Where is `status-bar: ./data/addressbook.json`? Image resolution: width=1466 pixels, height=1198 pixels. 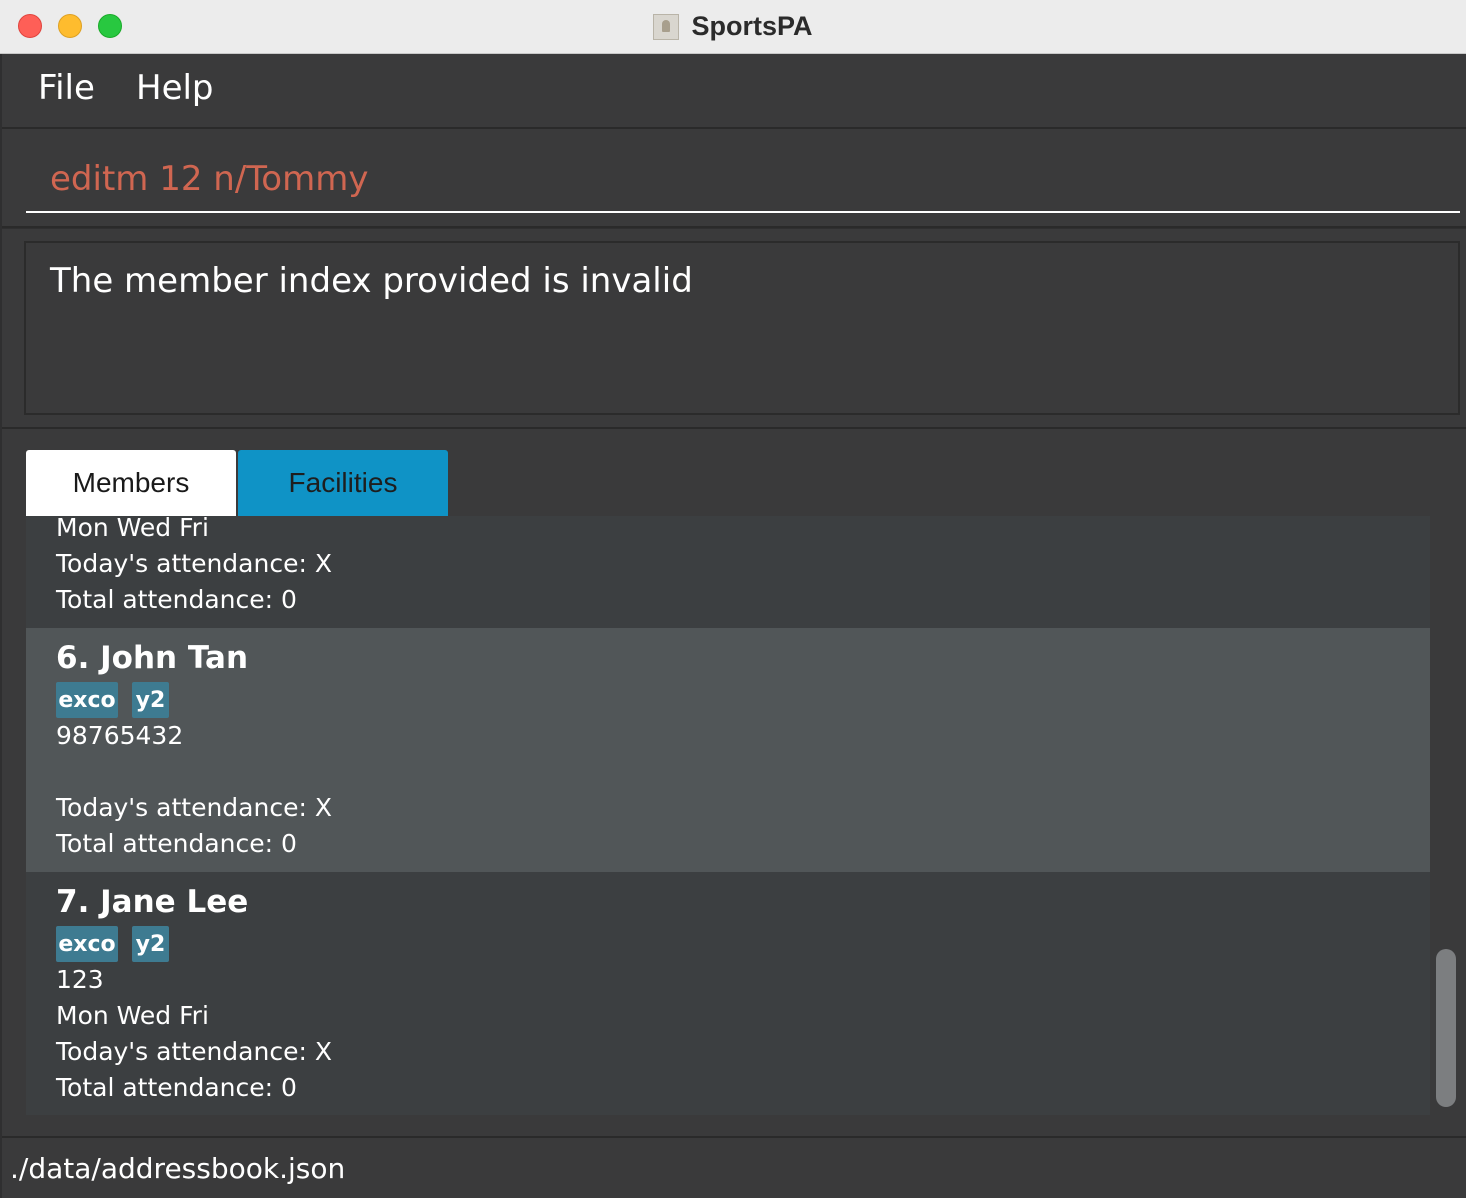
status-bar: ./data/addressbook.json is located at coordinates (734, 1167).